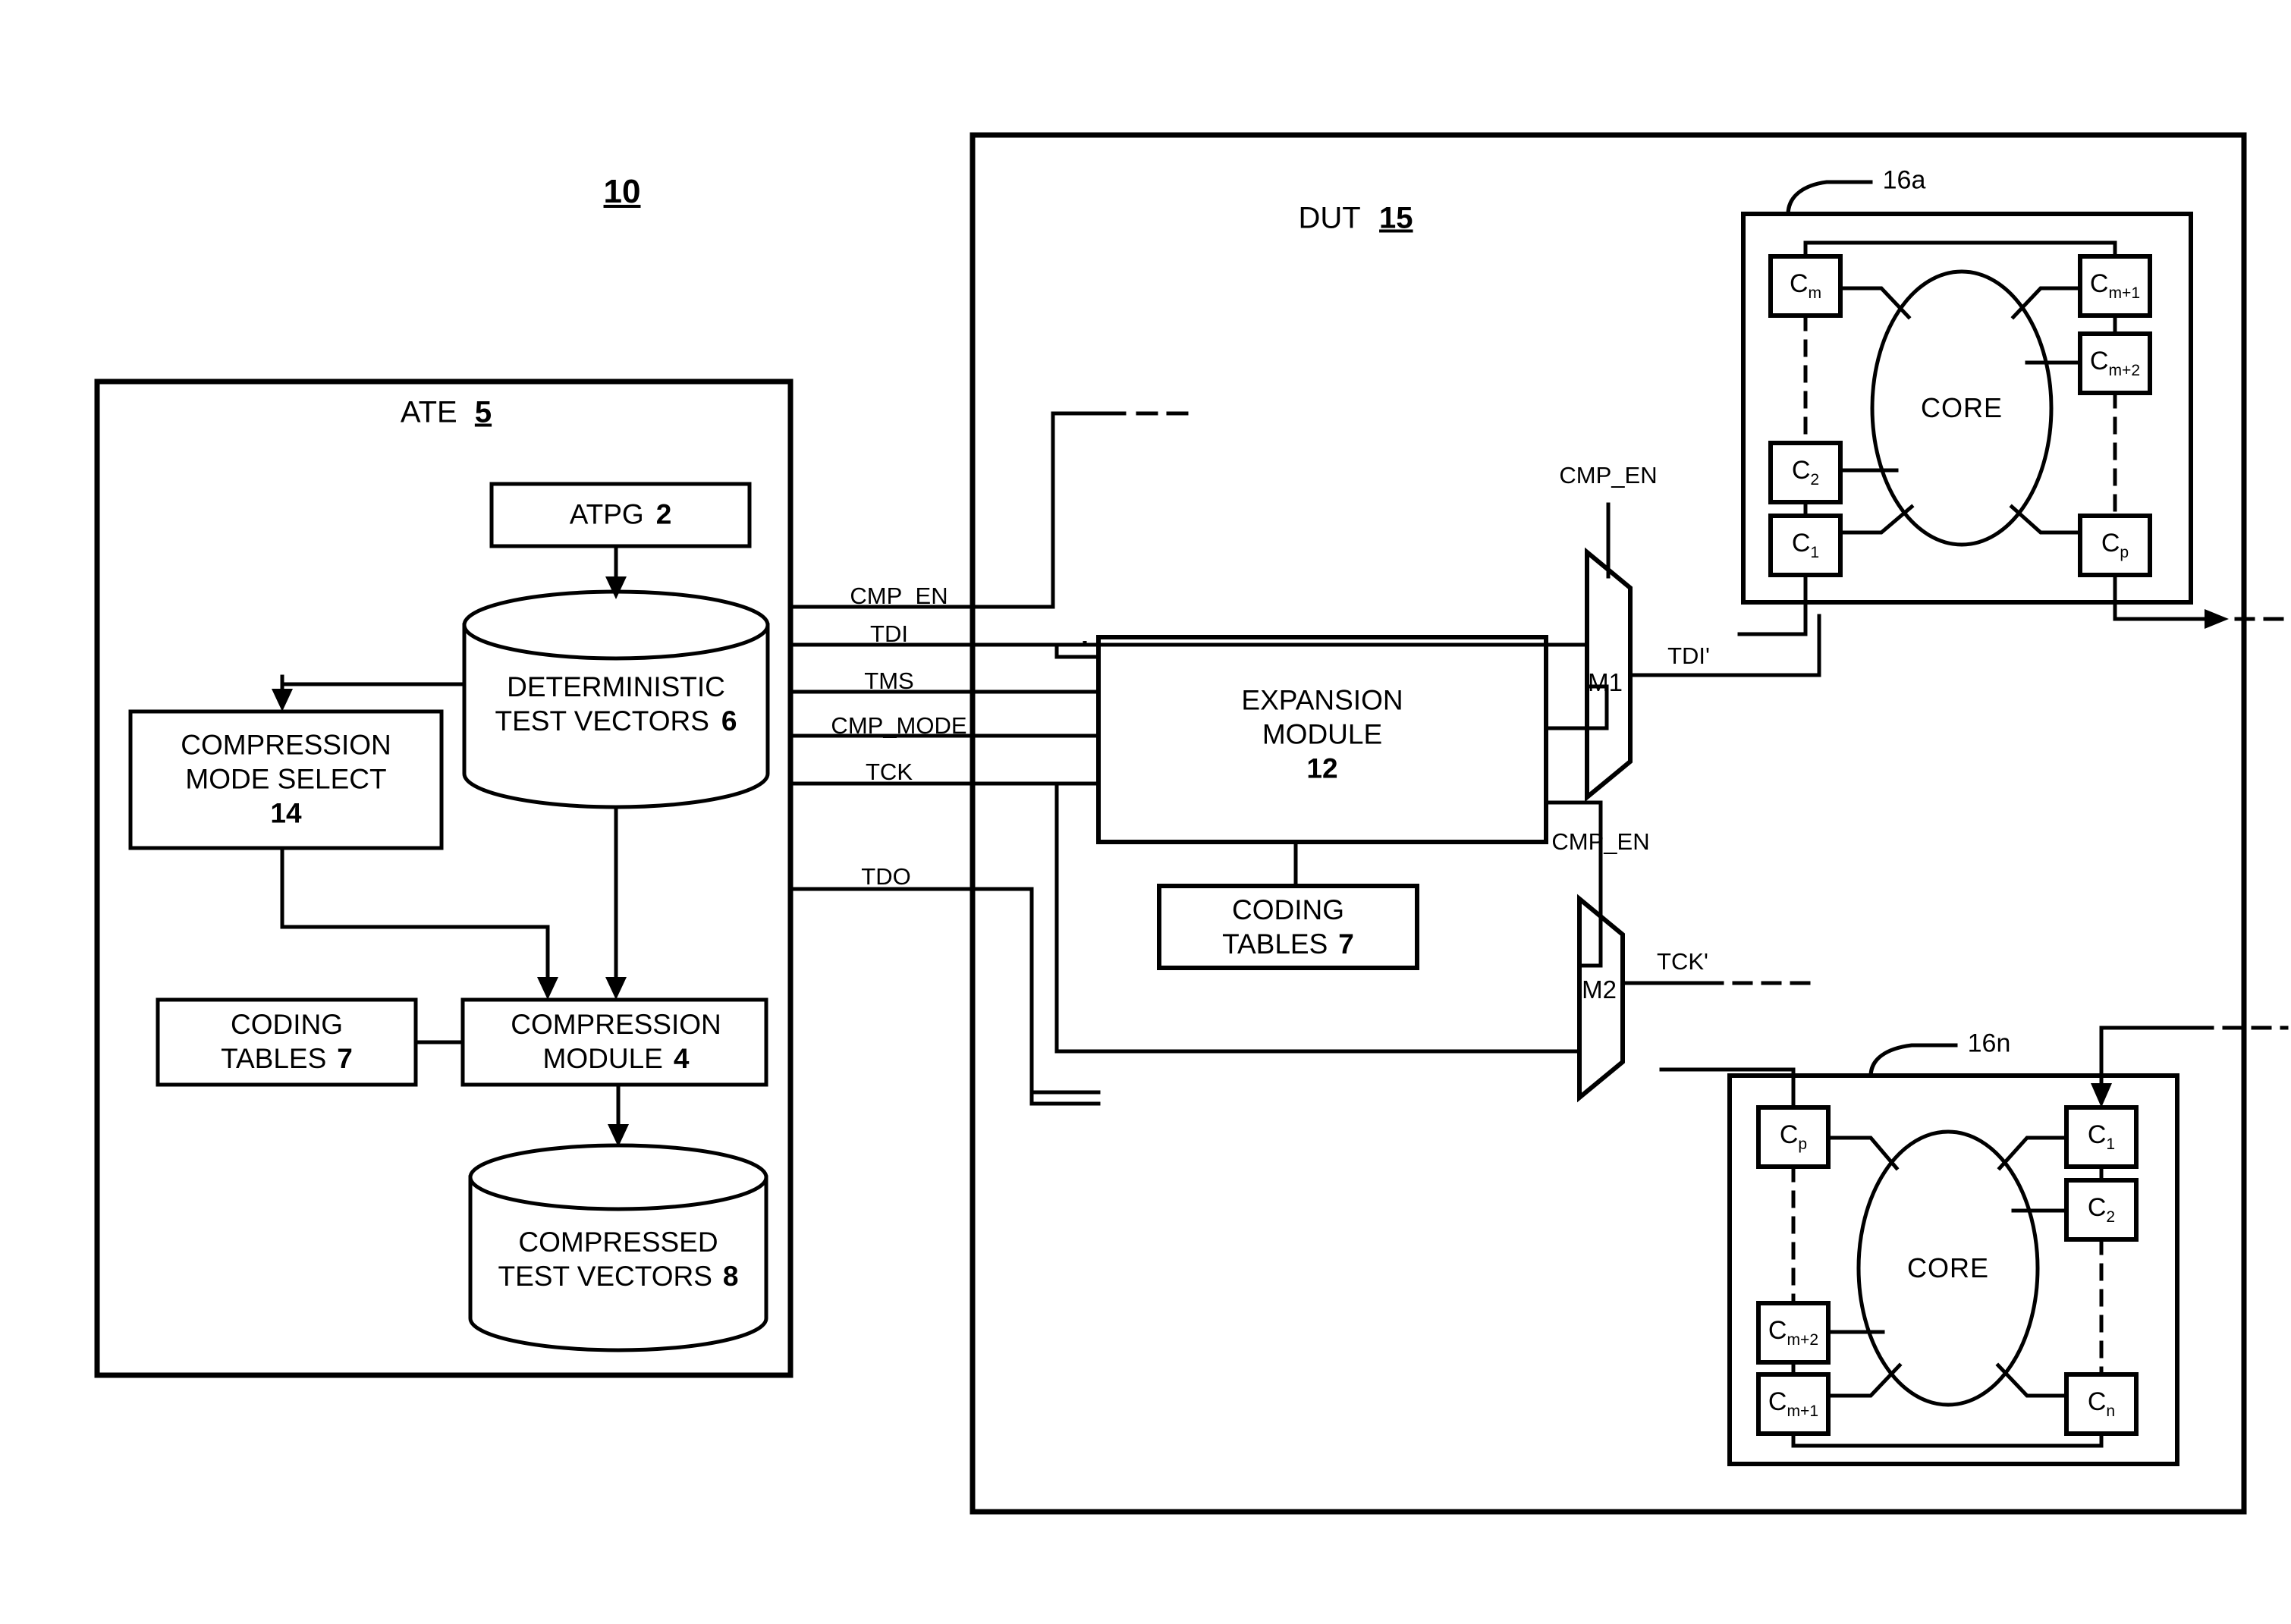 The width and height of the screenshot is (2291, 1624). What do you see at coordinates (1815, 293) in the screenshot?
I see `cell-sub: m` at bounding box center [1815, 293].